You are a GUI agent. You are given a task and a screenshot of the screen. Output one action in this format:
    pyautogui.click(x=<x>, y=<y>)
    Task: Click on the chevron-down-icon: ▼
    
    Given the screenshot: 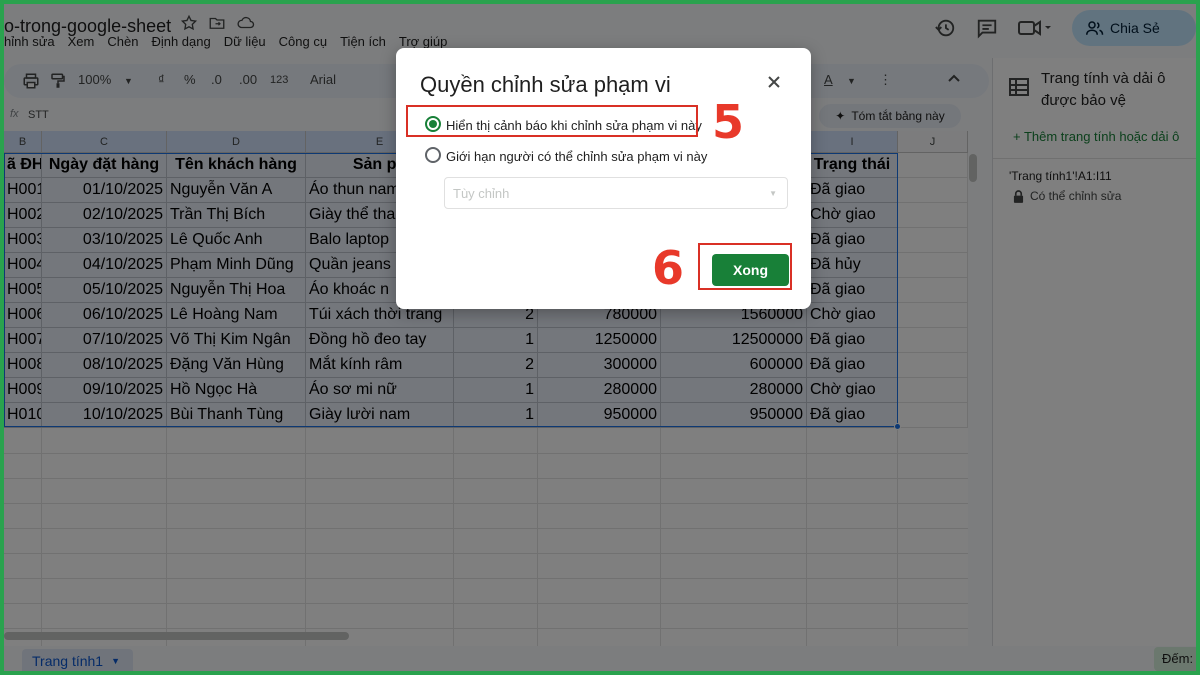 What is the action you would take?
    pyautogui.click(x=773, y=193)
    